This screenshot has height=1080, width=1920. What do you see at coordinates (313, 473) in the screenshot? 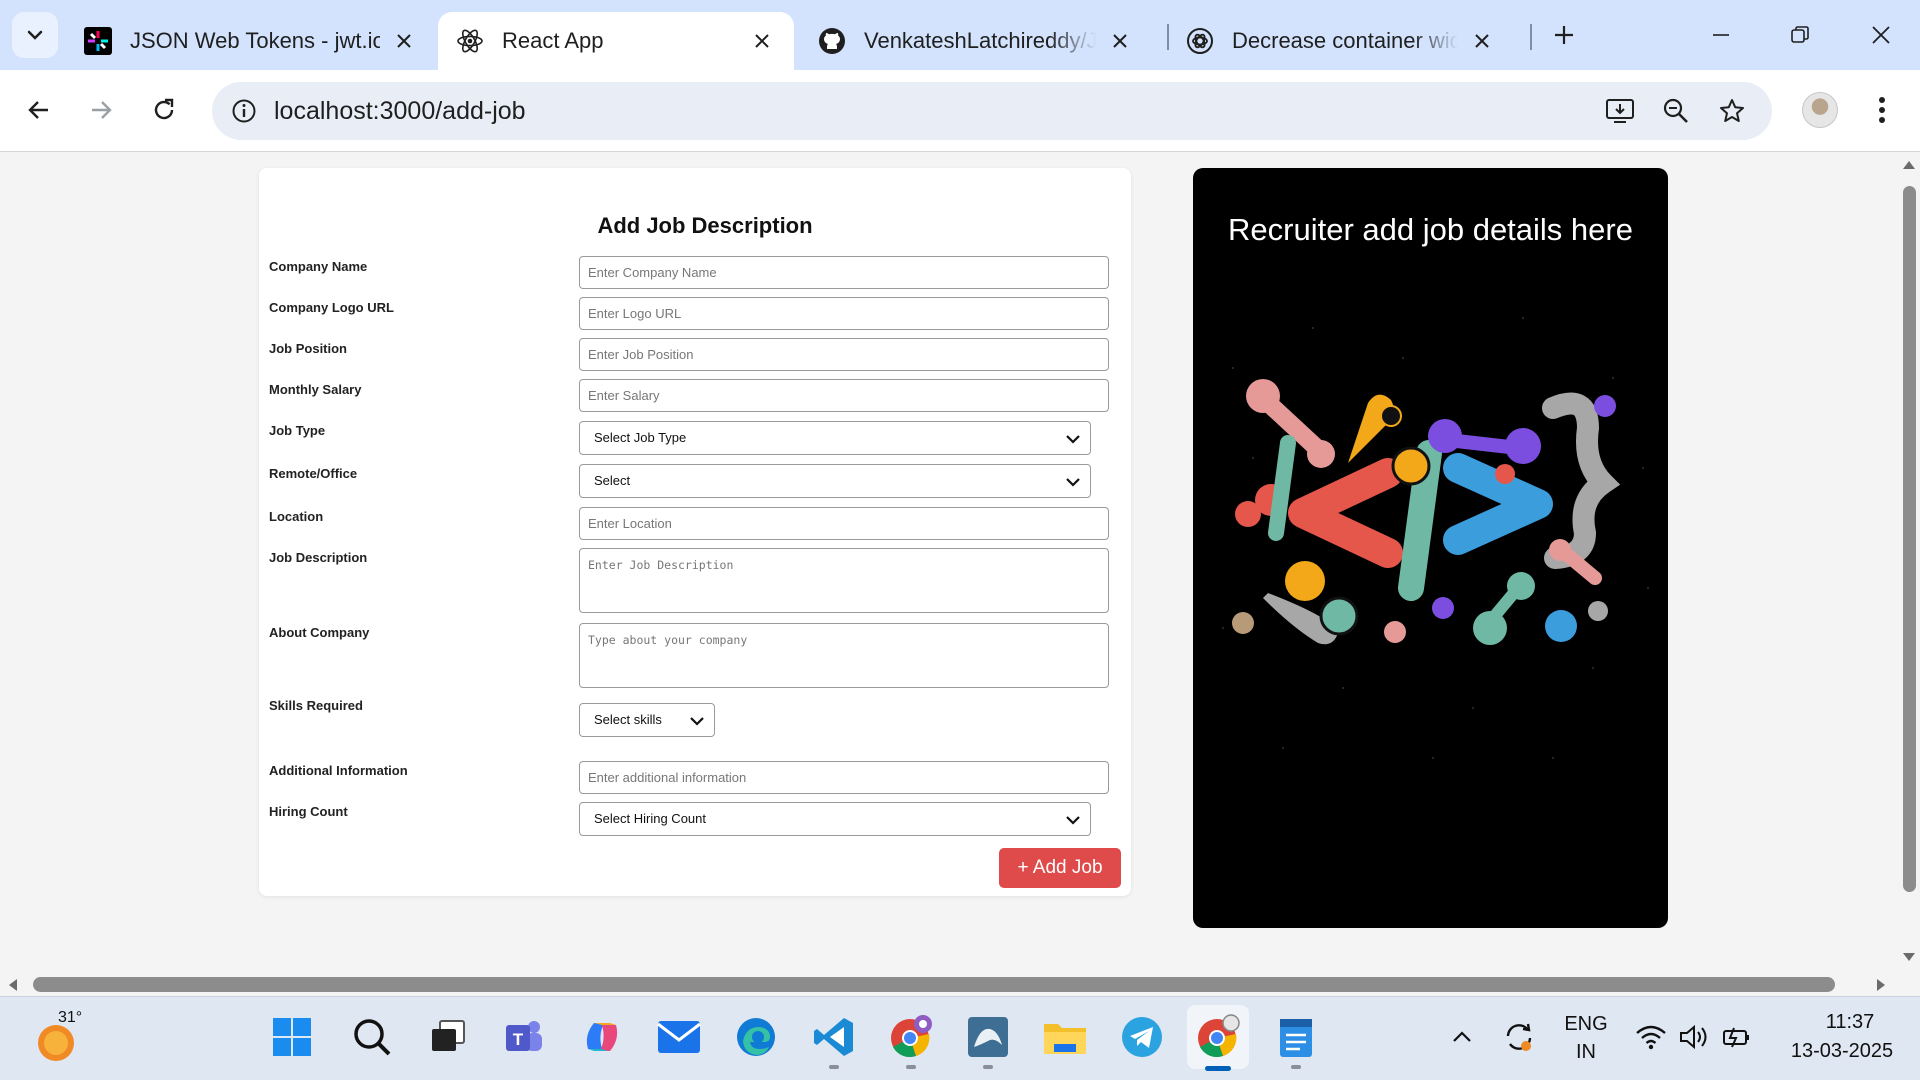
I see `remote-office-label: Remote/Office` at bounding box center [313, 473].